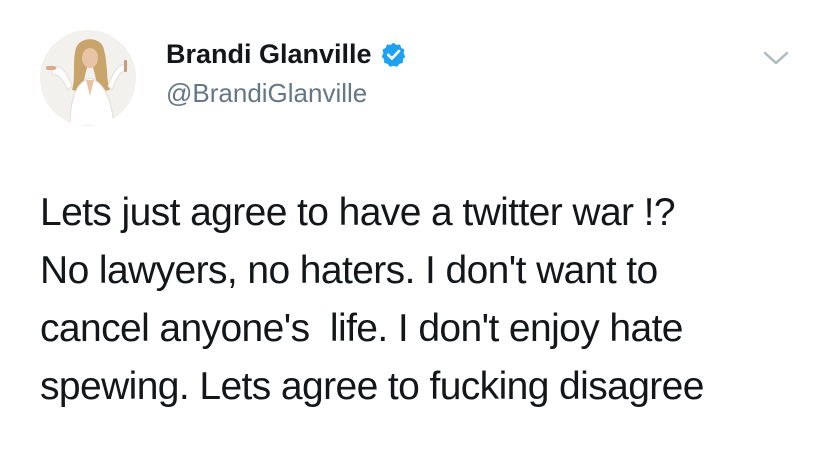 This screenshot has width=828, height=456. What do you see at coordinates (372, 386) in the screenshot?
I see `tweet-text-line: spewing. Lets agree to fucking disagree` at bounding box center [372, 386].